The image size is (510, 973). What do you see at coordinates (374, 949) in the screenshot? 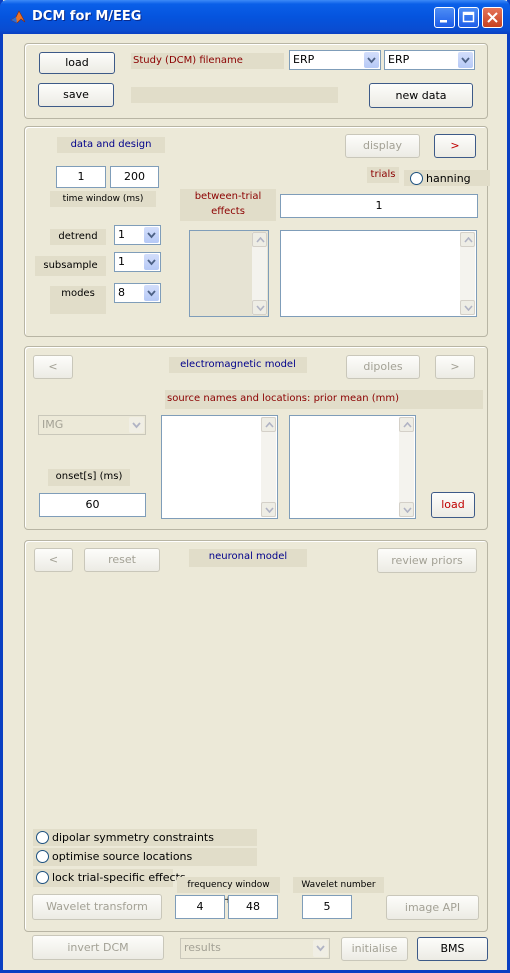
I see `initialise-button: initialise` at bounding box center [374, 949].